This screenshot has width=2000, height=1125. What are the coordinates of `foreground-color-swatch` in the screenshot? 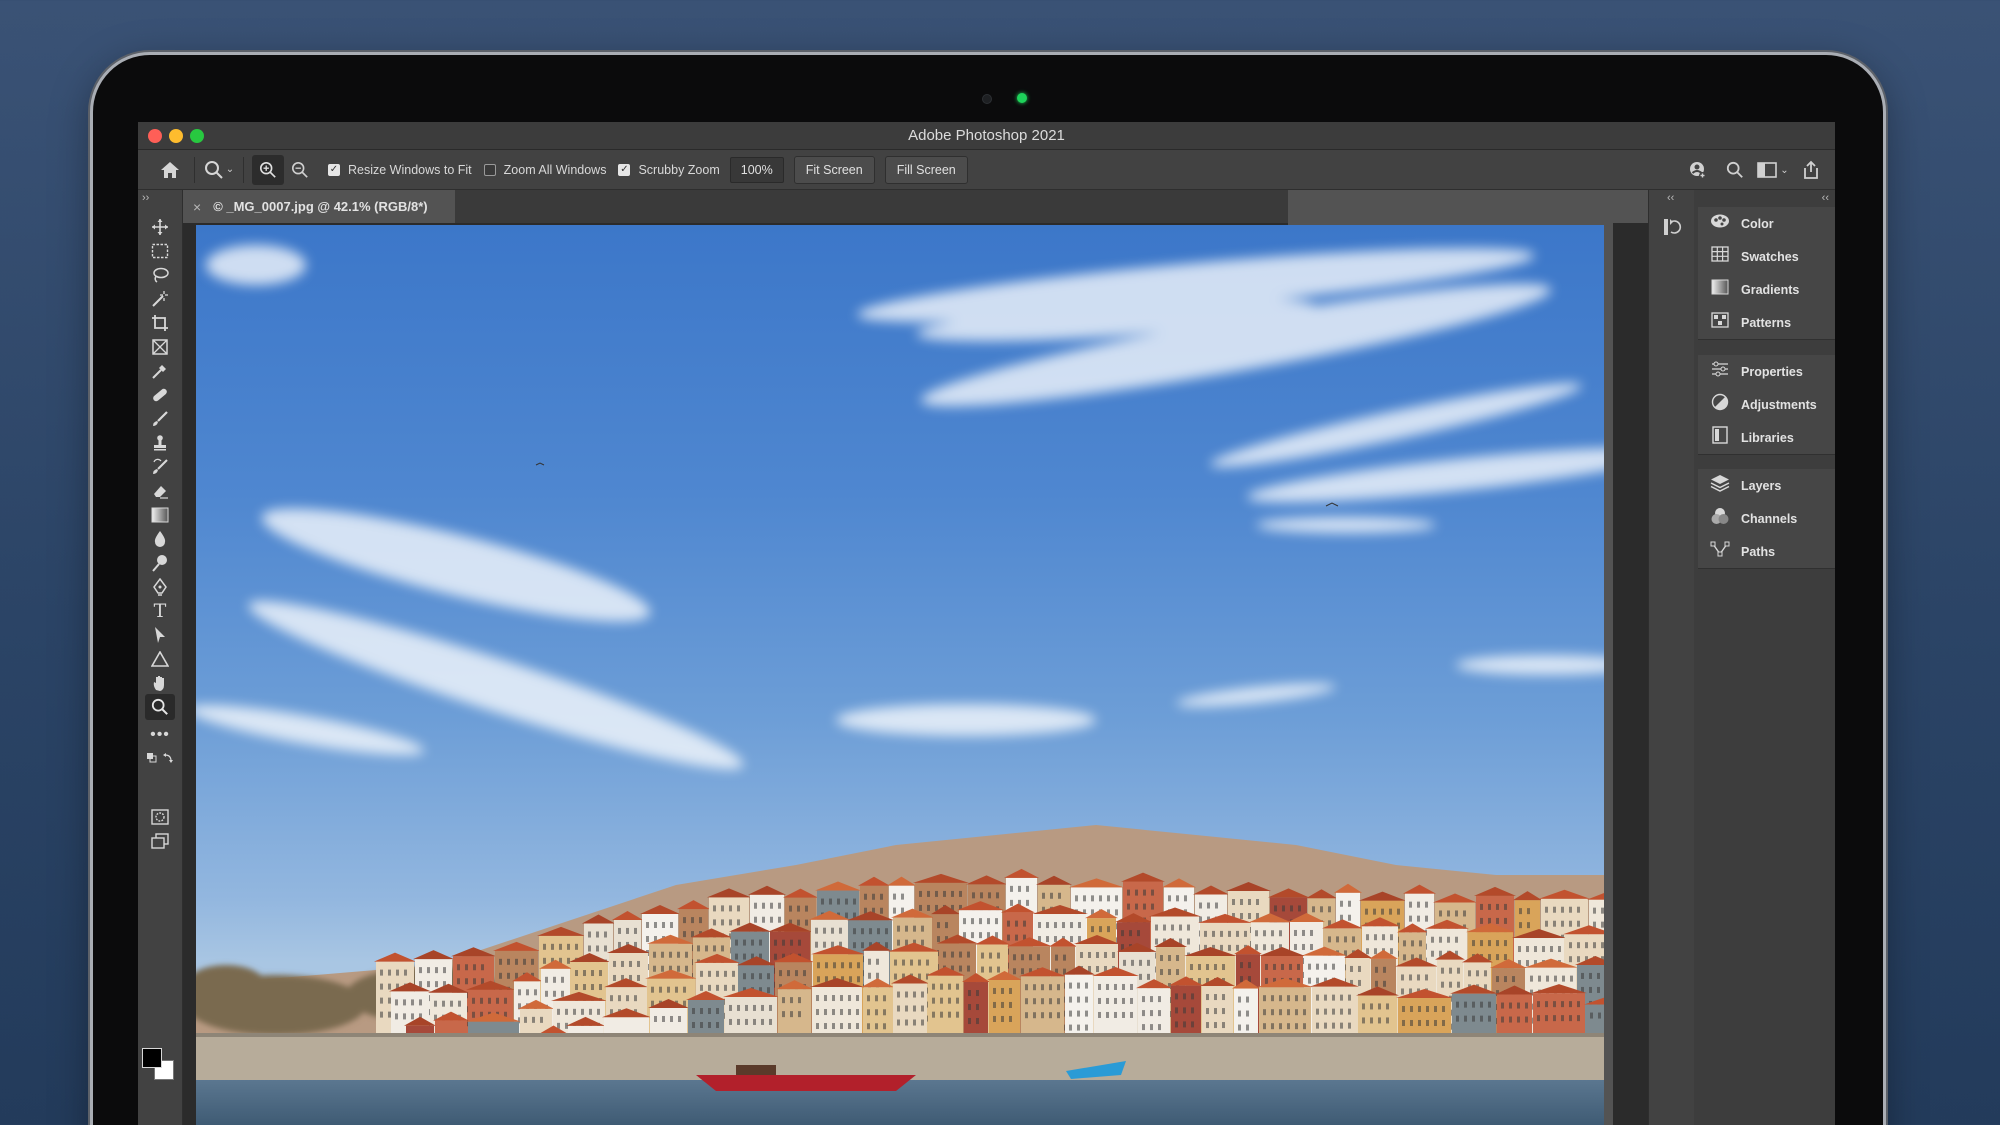 It's located at (152, 1058).